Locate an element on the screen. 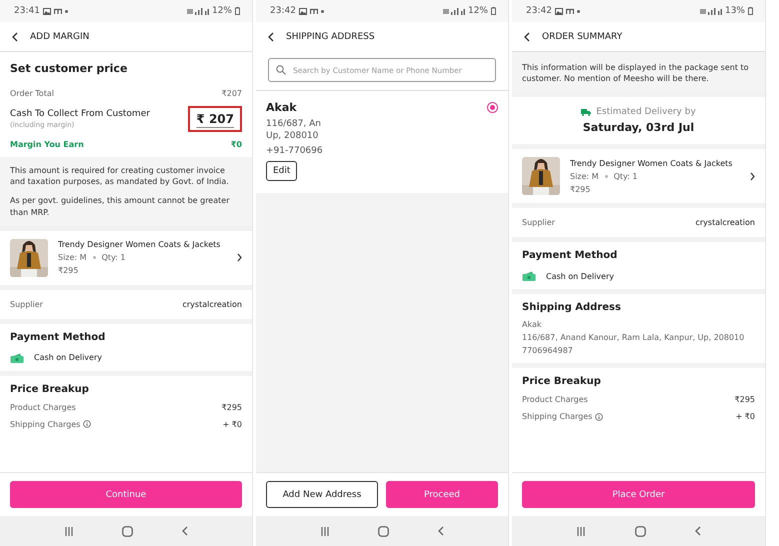 Image resolution: width=779 pixels, height=546 pixels. screen-title: ORDER SUMMARY is located at coordinates (582, 37).